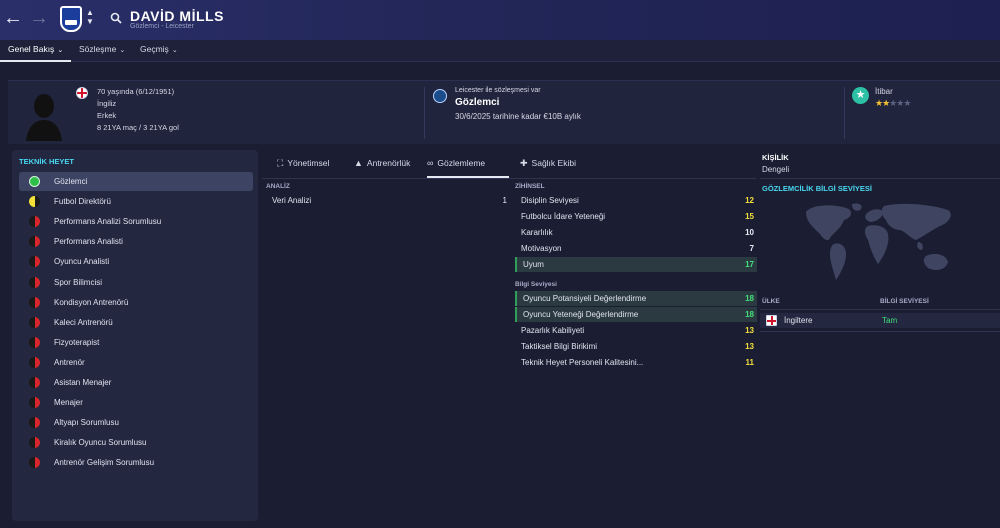 Image resolution: width=1000 pixels, height=528 pixels. I want to click on attribute-name: Futbolcu İdare Yeteneği, so click(563, 217).